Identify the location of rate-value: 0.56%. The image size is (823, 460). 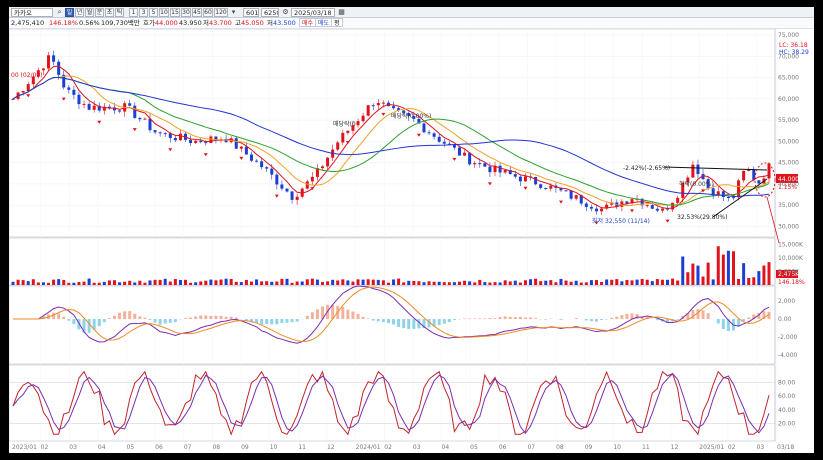
(89, 23).